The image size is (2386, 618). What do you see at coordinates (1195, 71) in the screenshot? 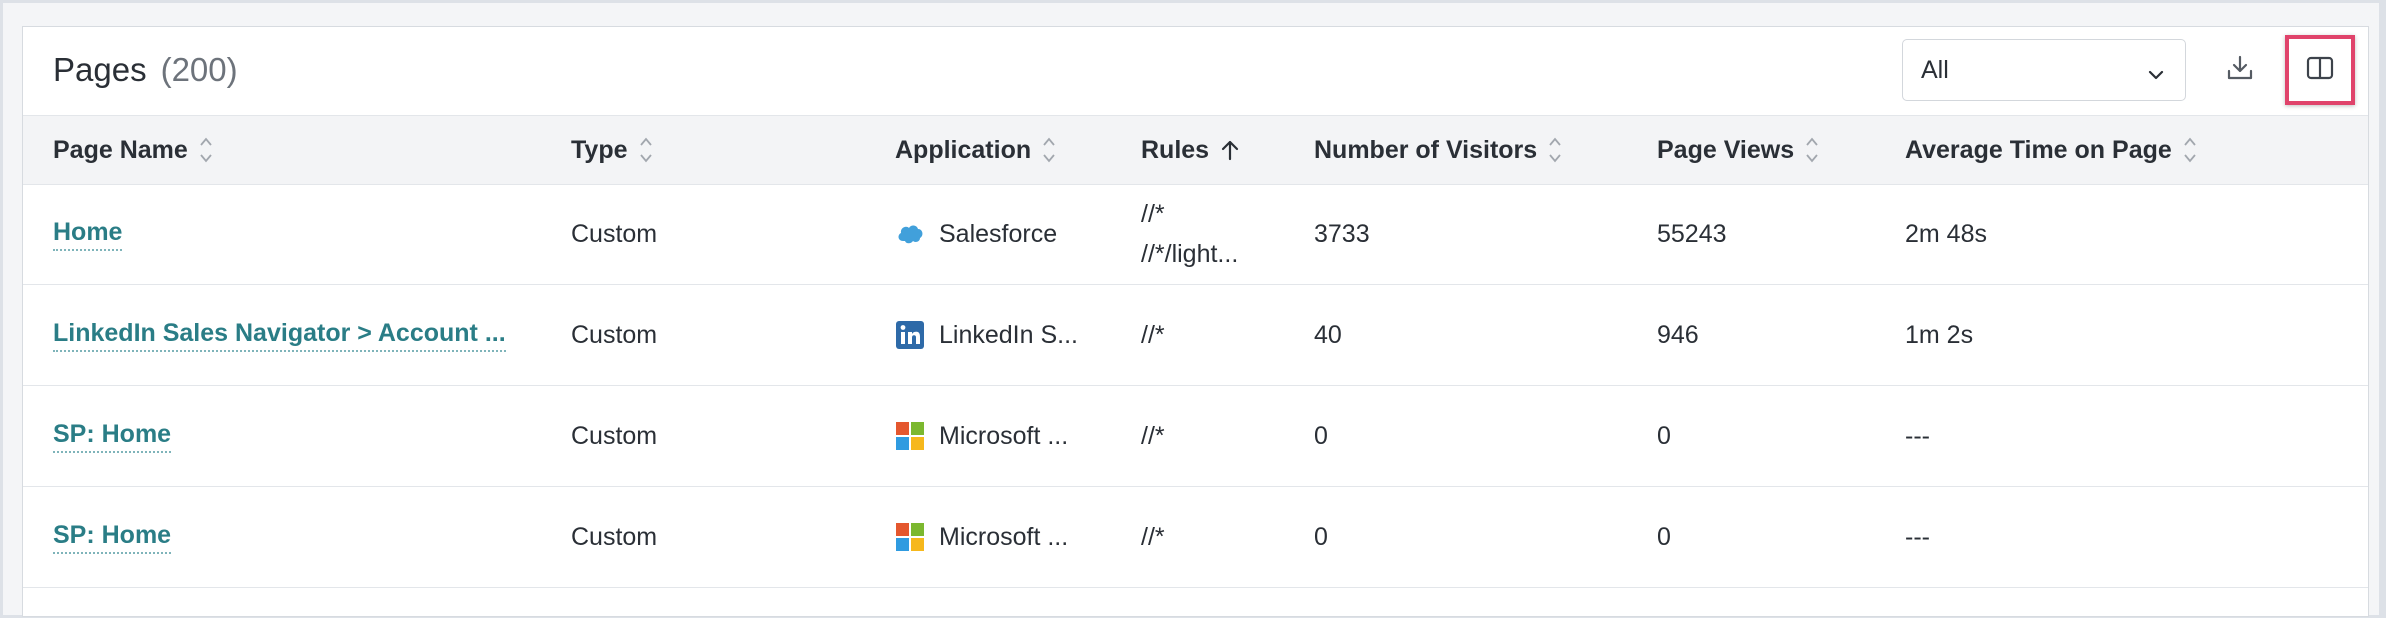
I see `card-header: Pages (200) All` at bounding box center [1195, 71].